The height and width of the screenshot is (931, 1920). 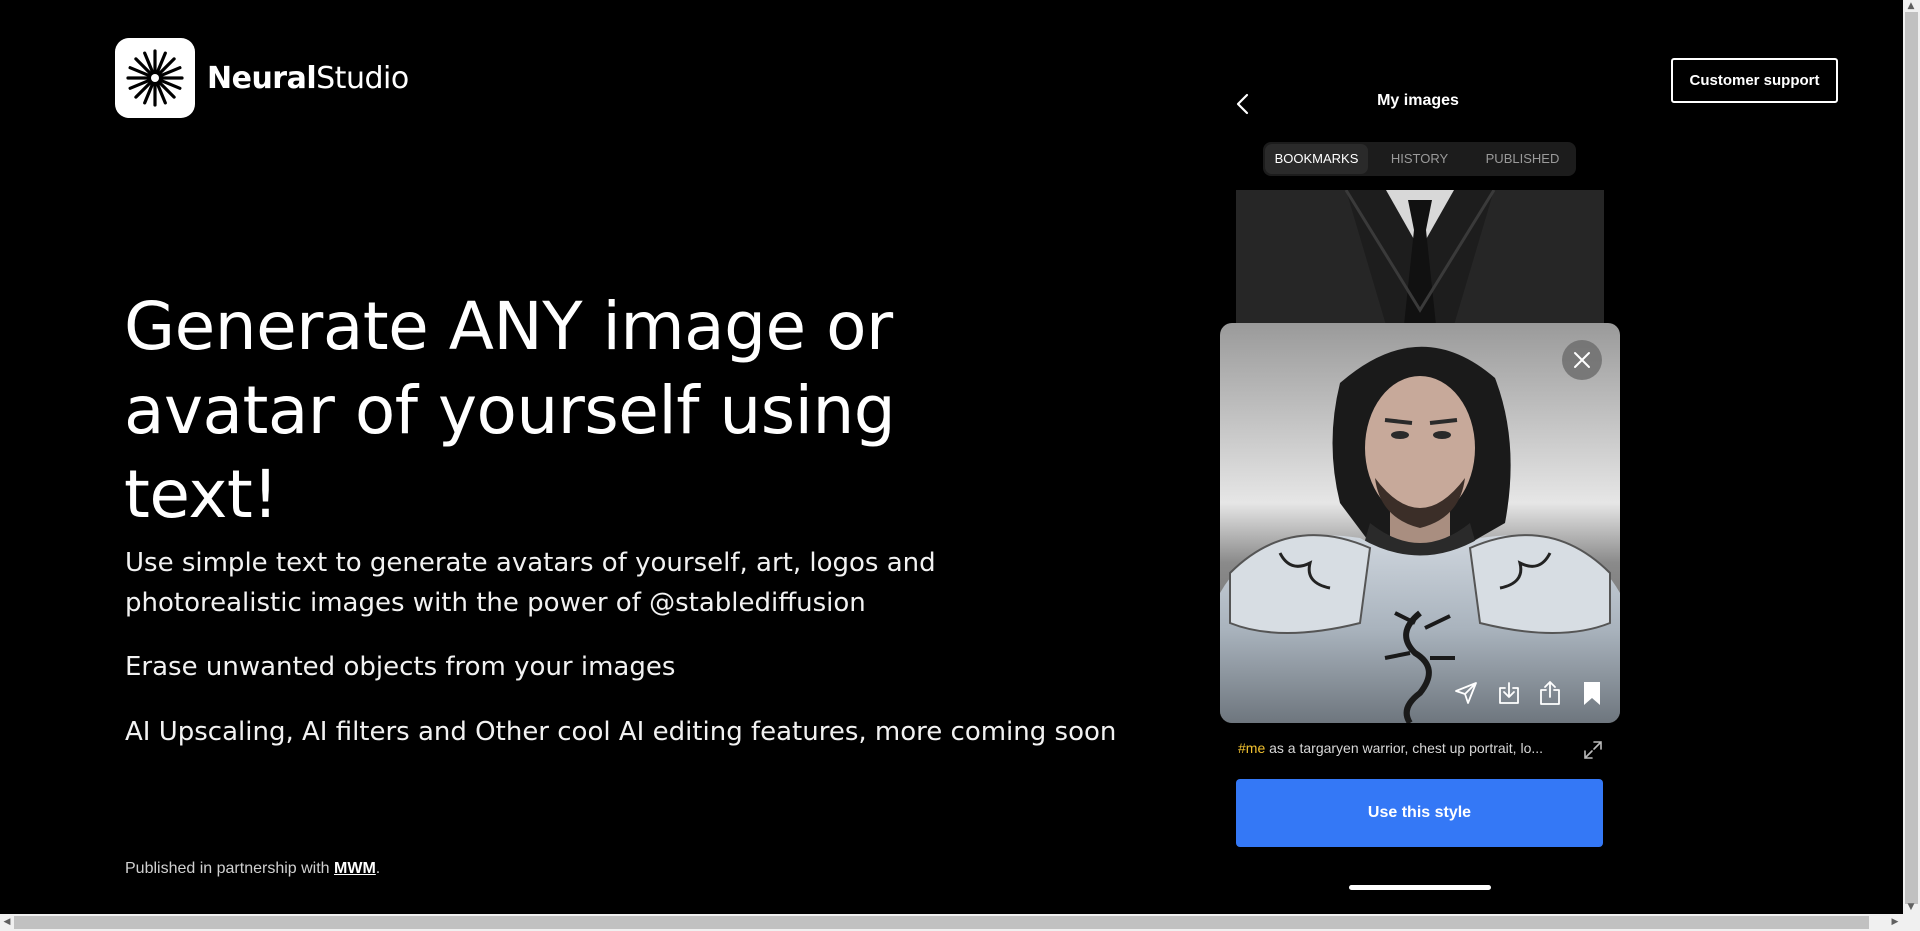 What do you see at coordinates (1582, 360) in the screenshot?
I see `close-icon` at bounding box center [1582, 360].